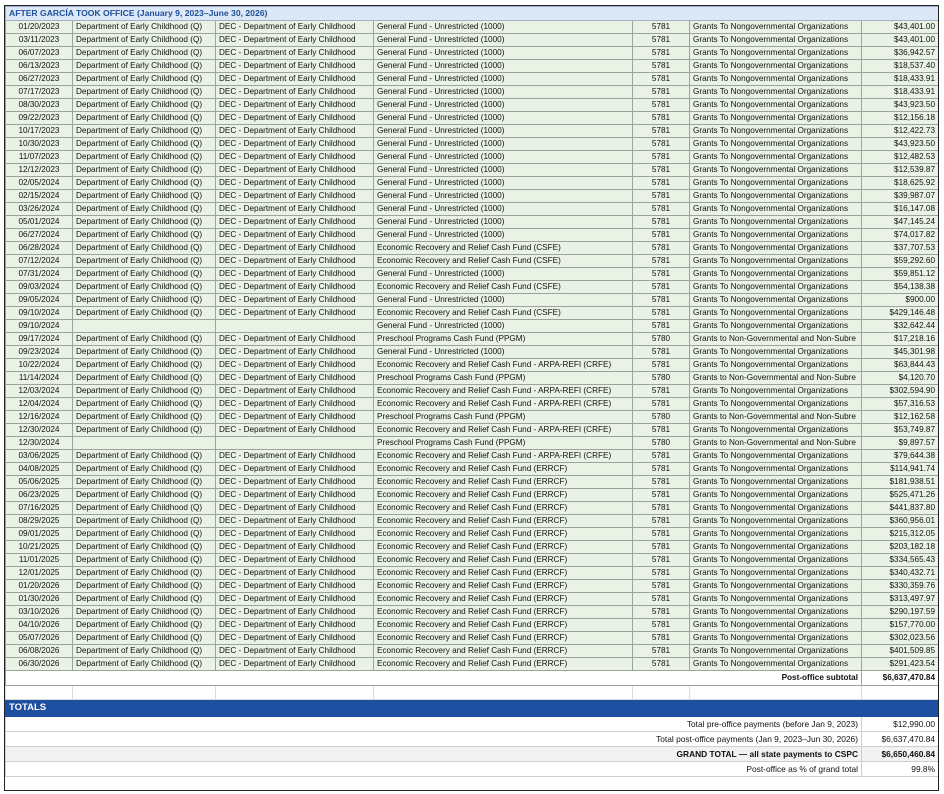 The height and width of the screenshot is (794, 944). What do you see at coordinates (39, 40) in the screenshot?
I see `date-cell: 03/11/2023` at bounding box center [39, 40].